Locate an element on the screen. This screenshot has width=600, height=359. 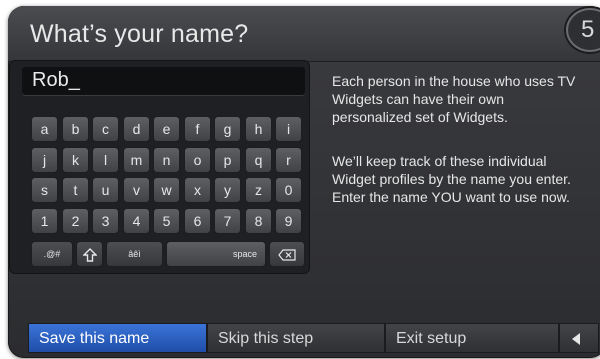
backspace-key is located at coordinates (287, 254).